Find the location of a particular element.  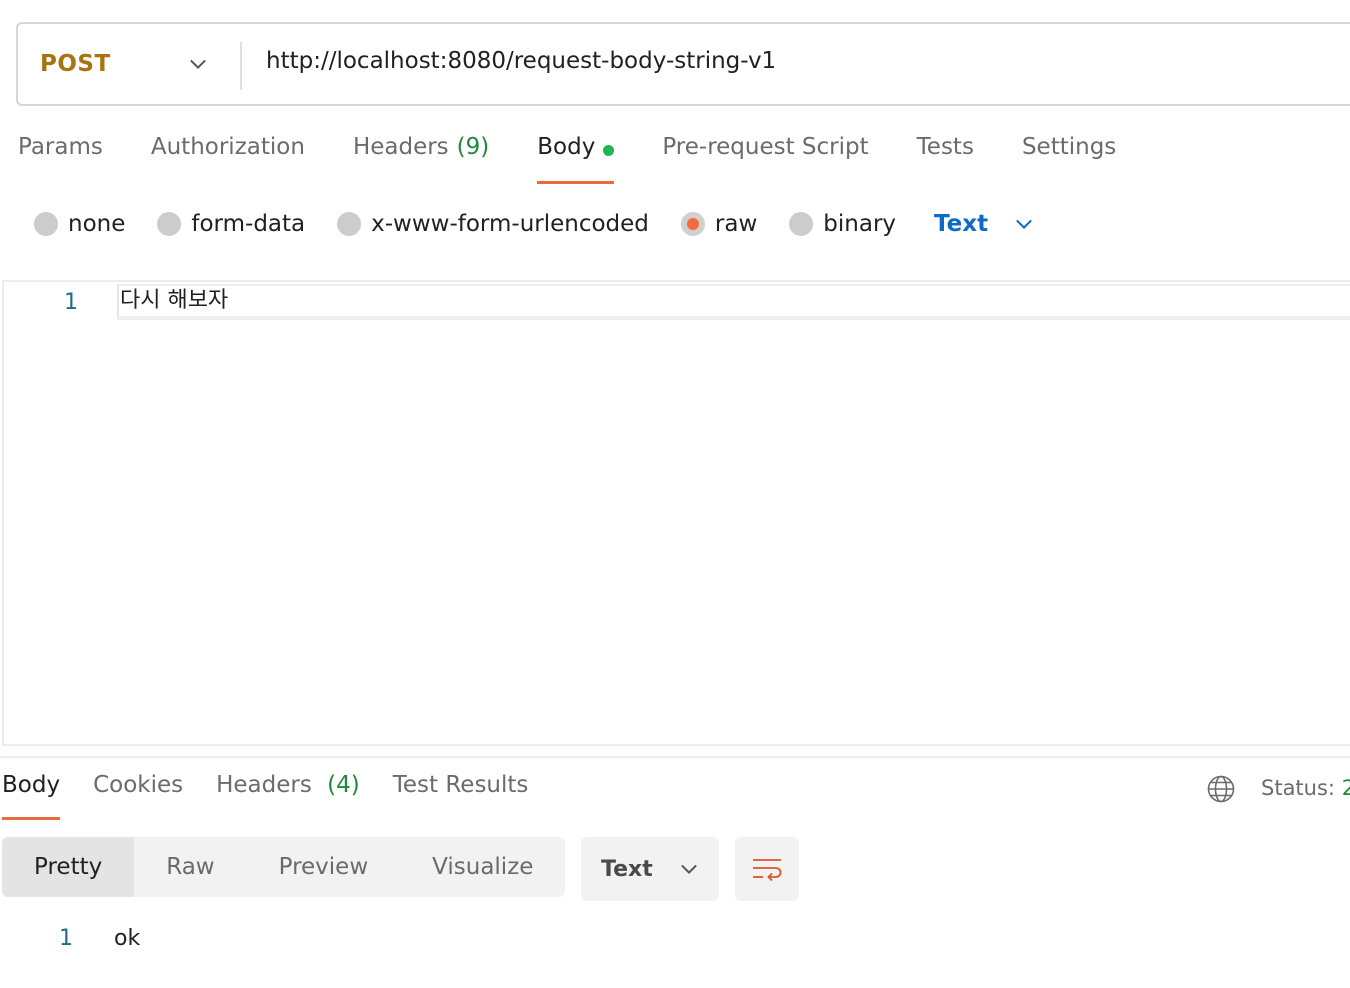

tab-label: Pre-request Script is located at coordinates (765, 147).